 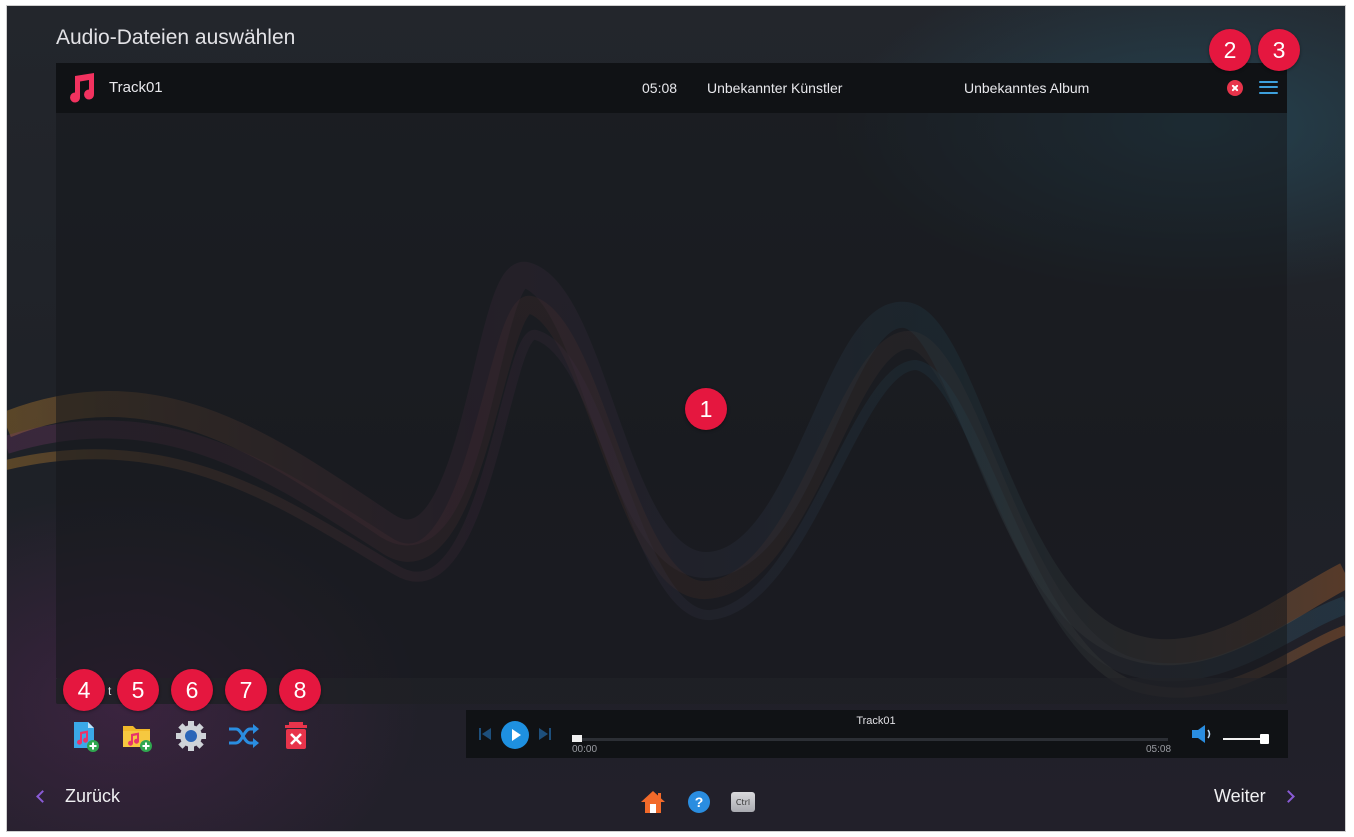 What do you see at coordinates (1268, 87) in the screenshot?
I see `menu-icon` at bounding box center [1268, 87].